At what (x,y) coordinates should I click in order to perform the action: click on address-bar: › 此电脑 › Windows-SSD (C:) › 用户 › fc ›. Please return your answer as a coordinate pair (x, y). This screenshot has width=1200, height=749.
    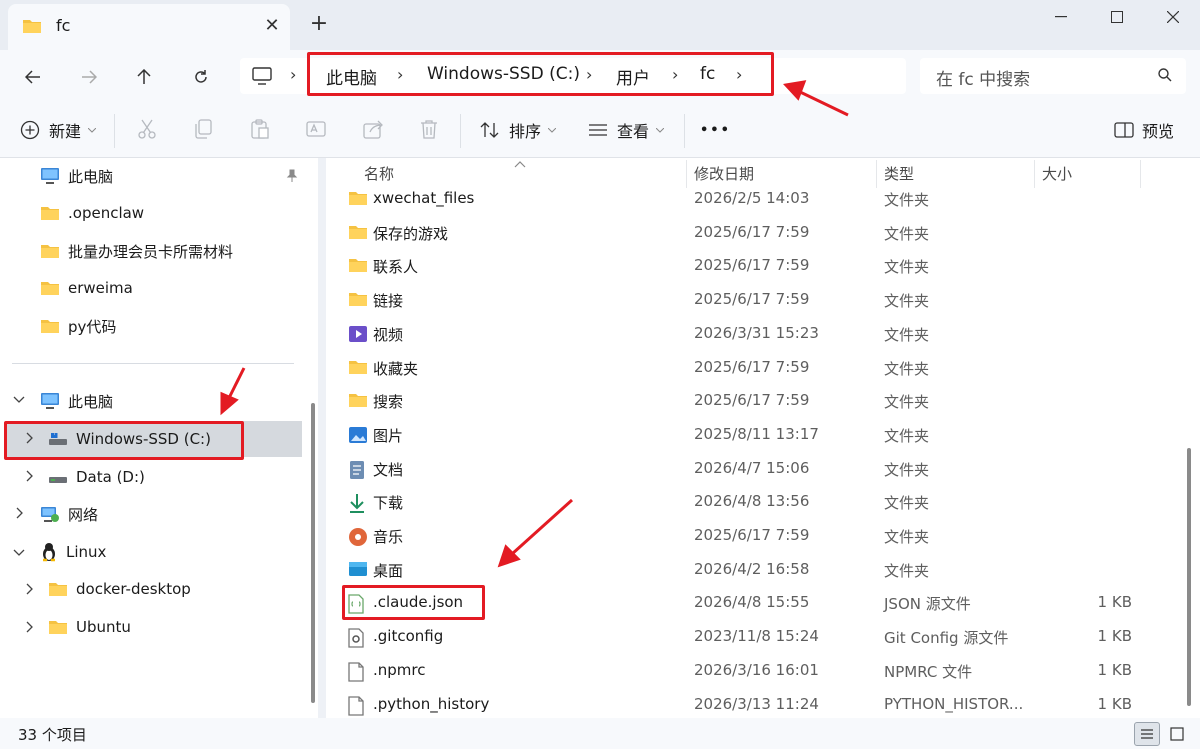
    Looking at the image, I should click on (573, 76).